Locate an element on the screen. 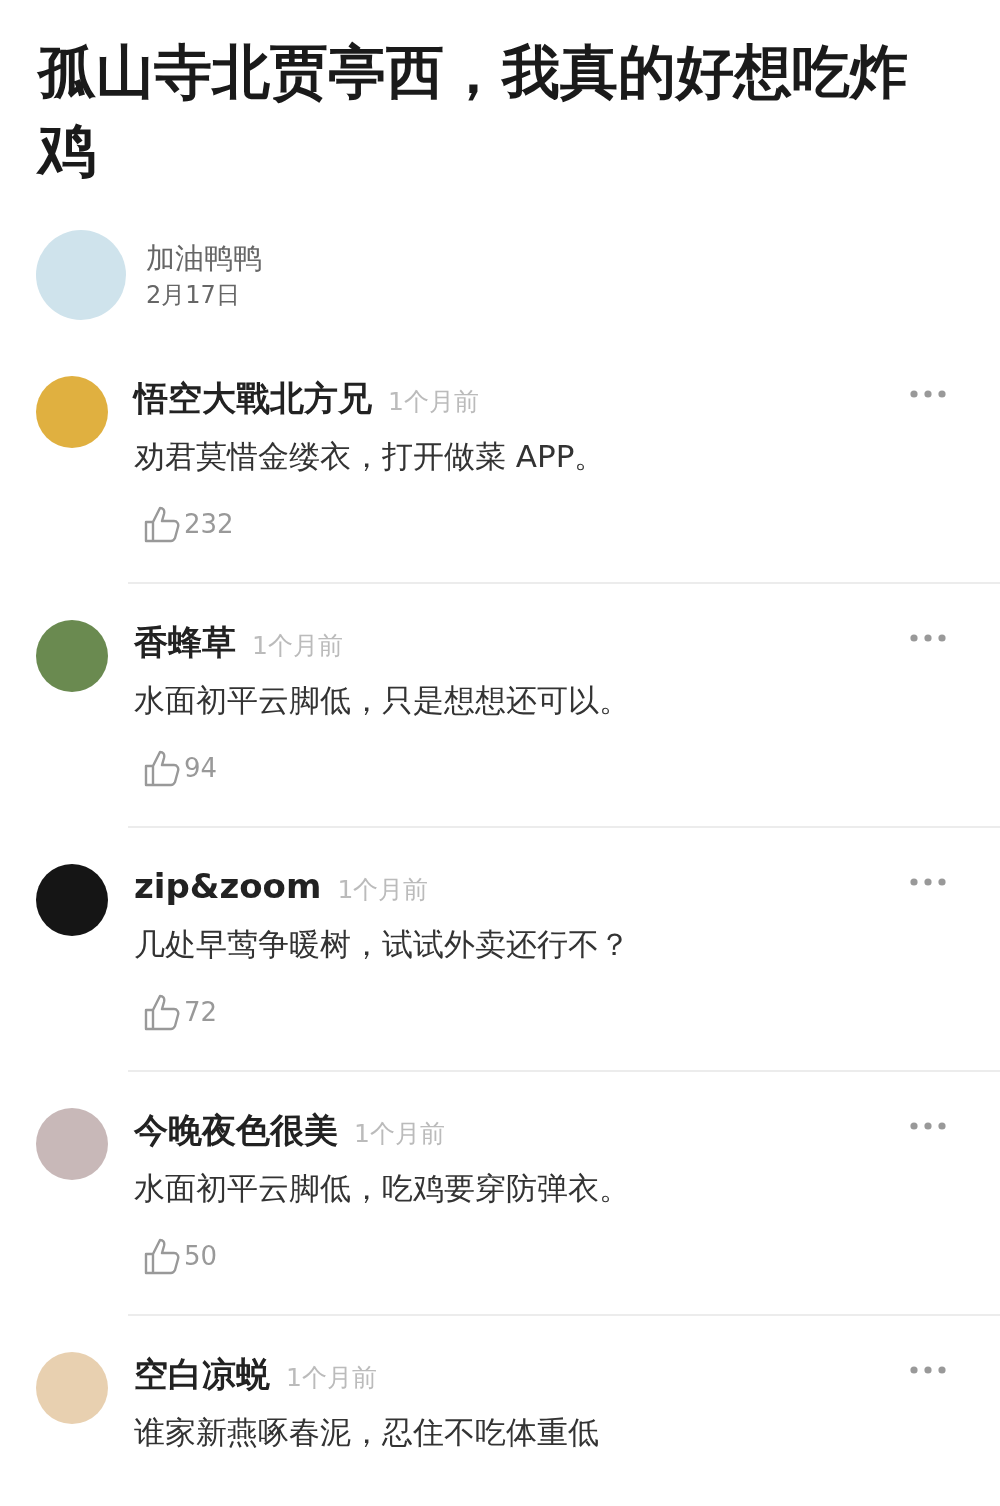 Image resolution: width=1000 pixels, height=1506 pixels. comment-text: 劝君莫惜金缕衣，打开做菜 APP。 is located at coordinates (370, 456).